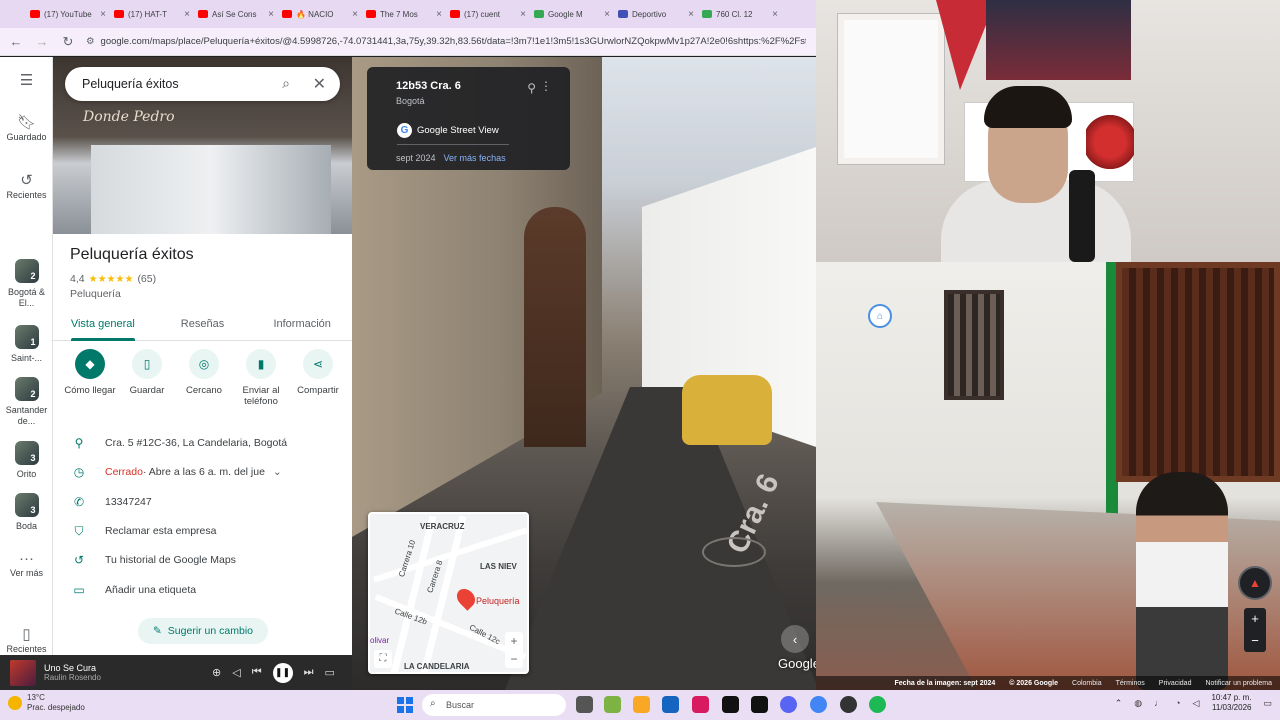 Image resolution: width=1280 pixels, height=720 pixels. What do you see at coordinates (277, 472) in the screenshot?
I see `chevron-down-icon: ⌄` at bounding box center [277, 472].